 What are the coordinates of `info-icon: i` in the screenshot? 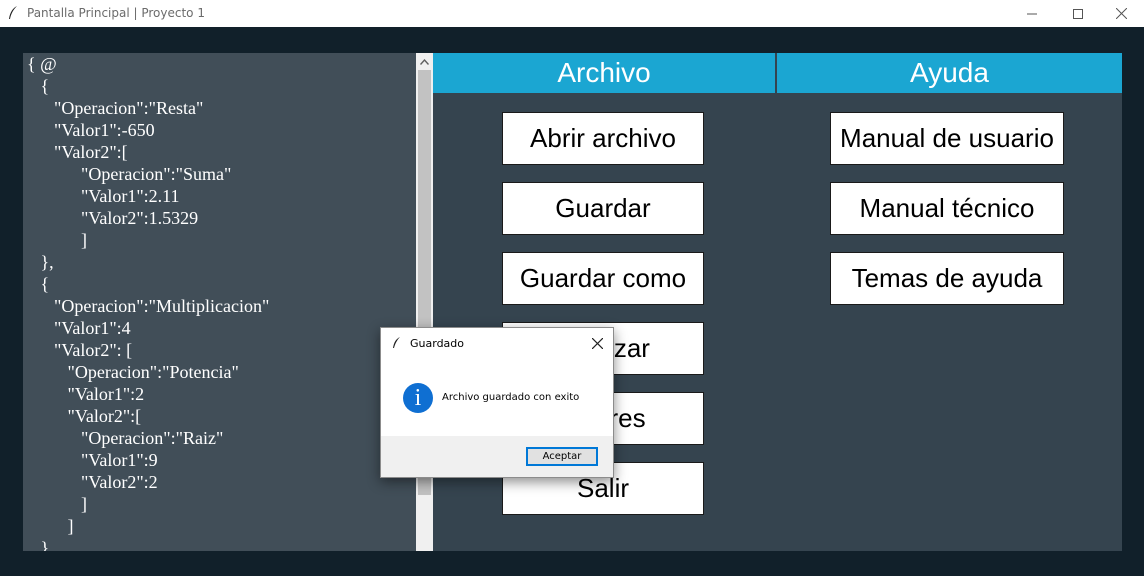 It's located at (418, 398).